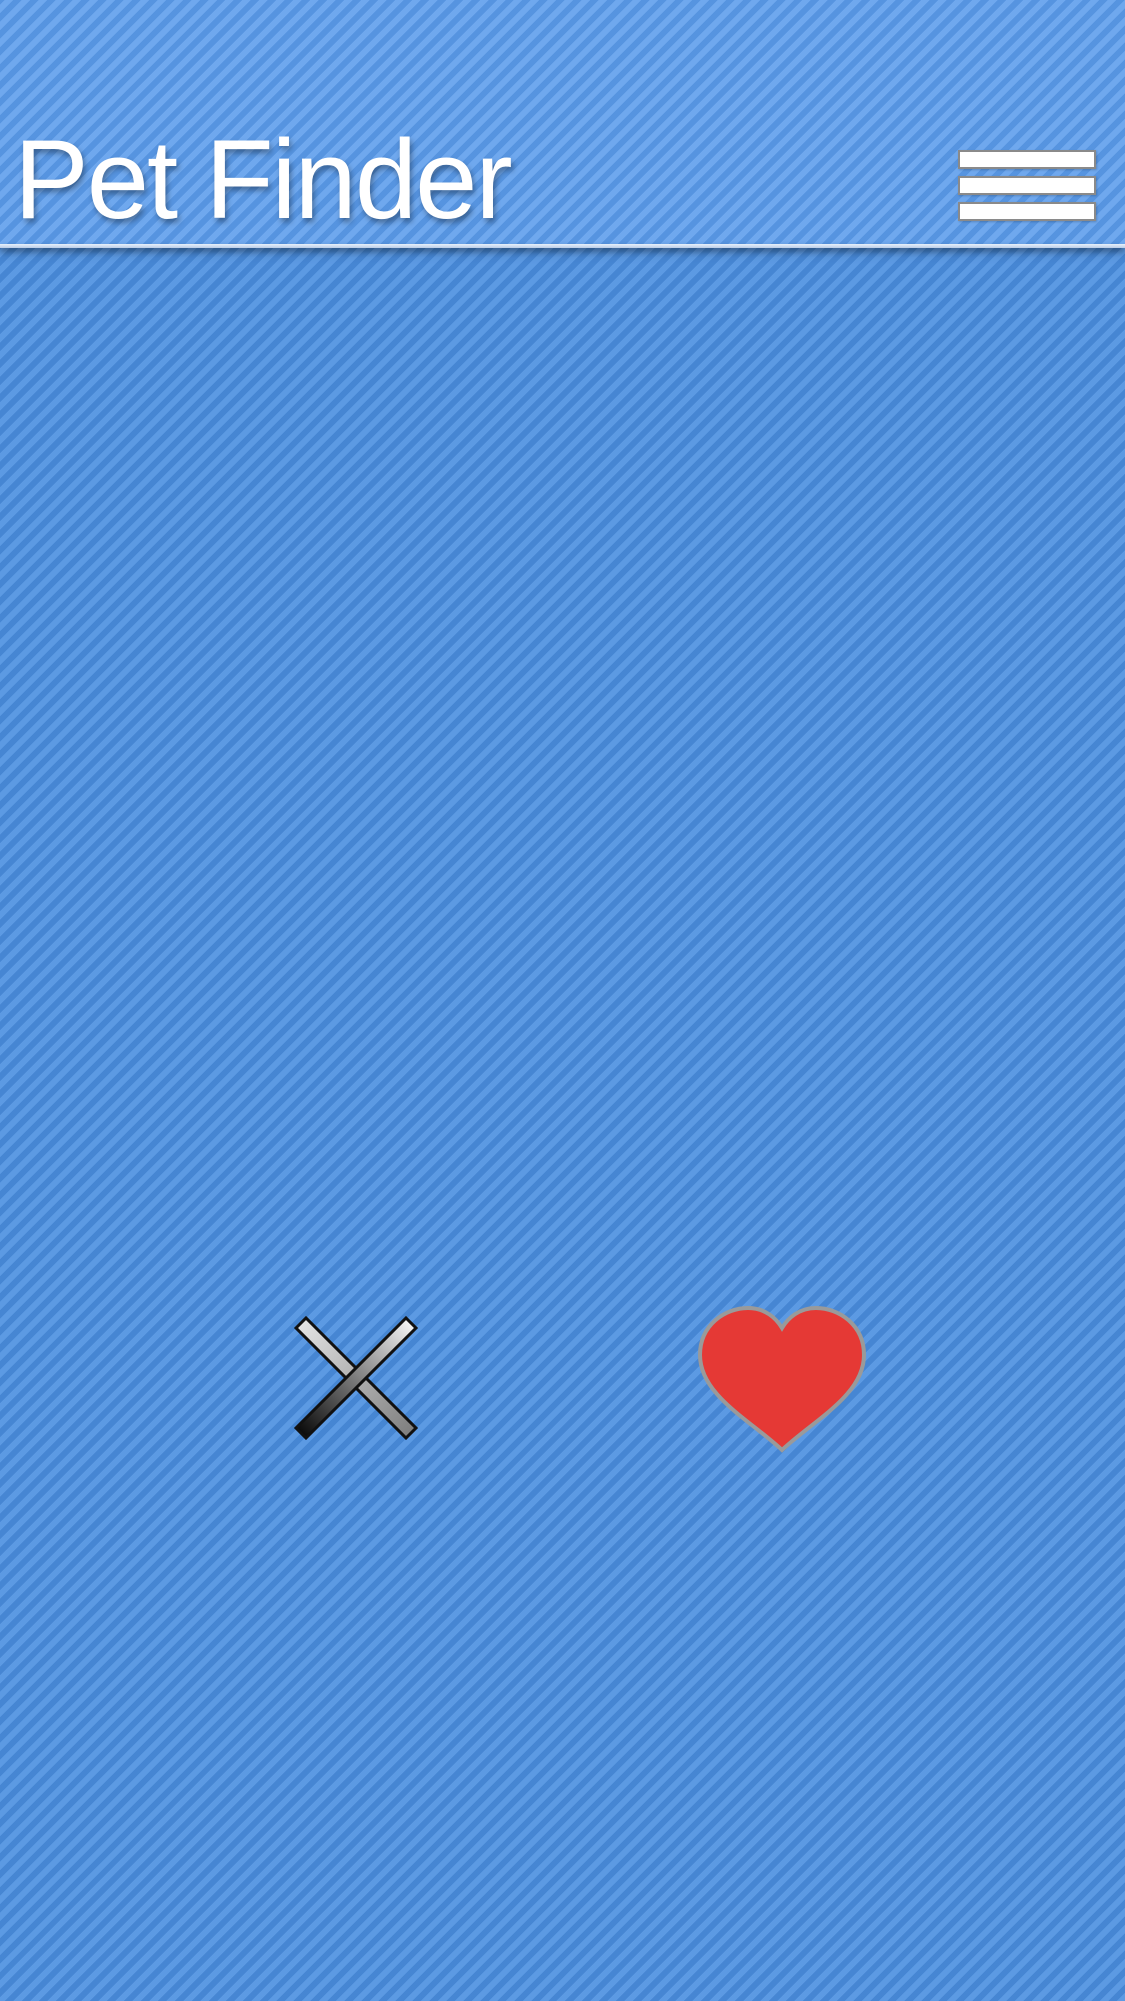 Image resolution: width=1125 pixels, height=2001 pixels. I want to click on heart-icon, so click(782, 1379).